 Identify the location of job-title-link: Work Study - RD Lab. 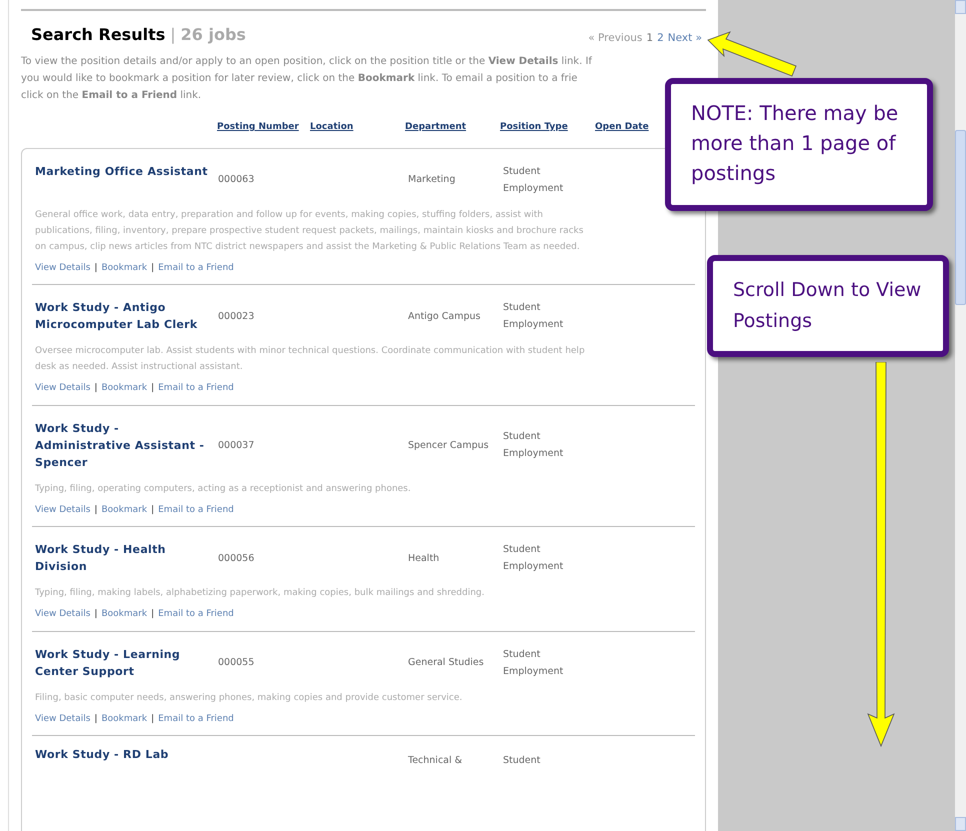
(221, 754).